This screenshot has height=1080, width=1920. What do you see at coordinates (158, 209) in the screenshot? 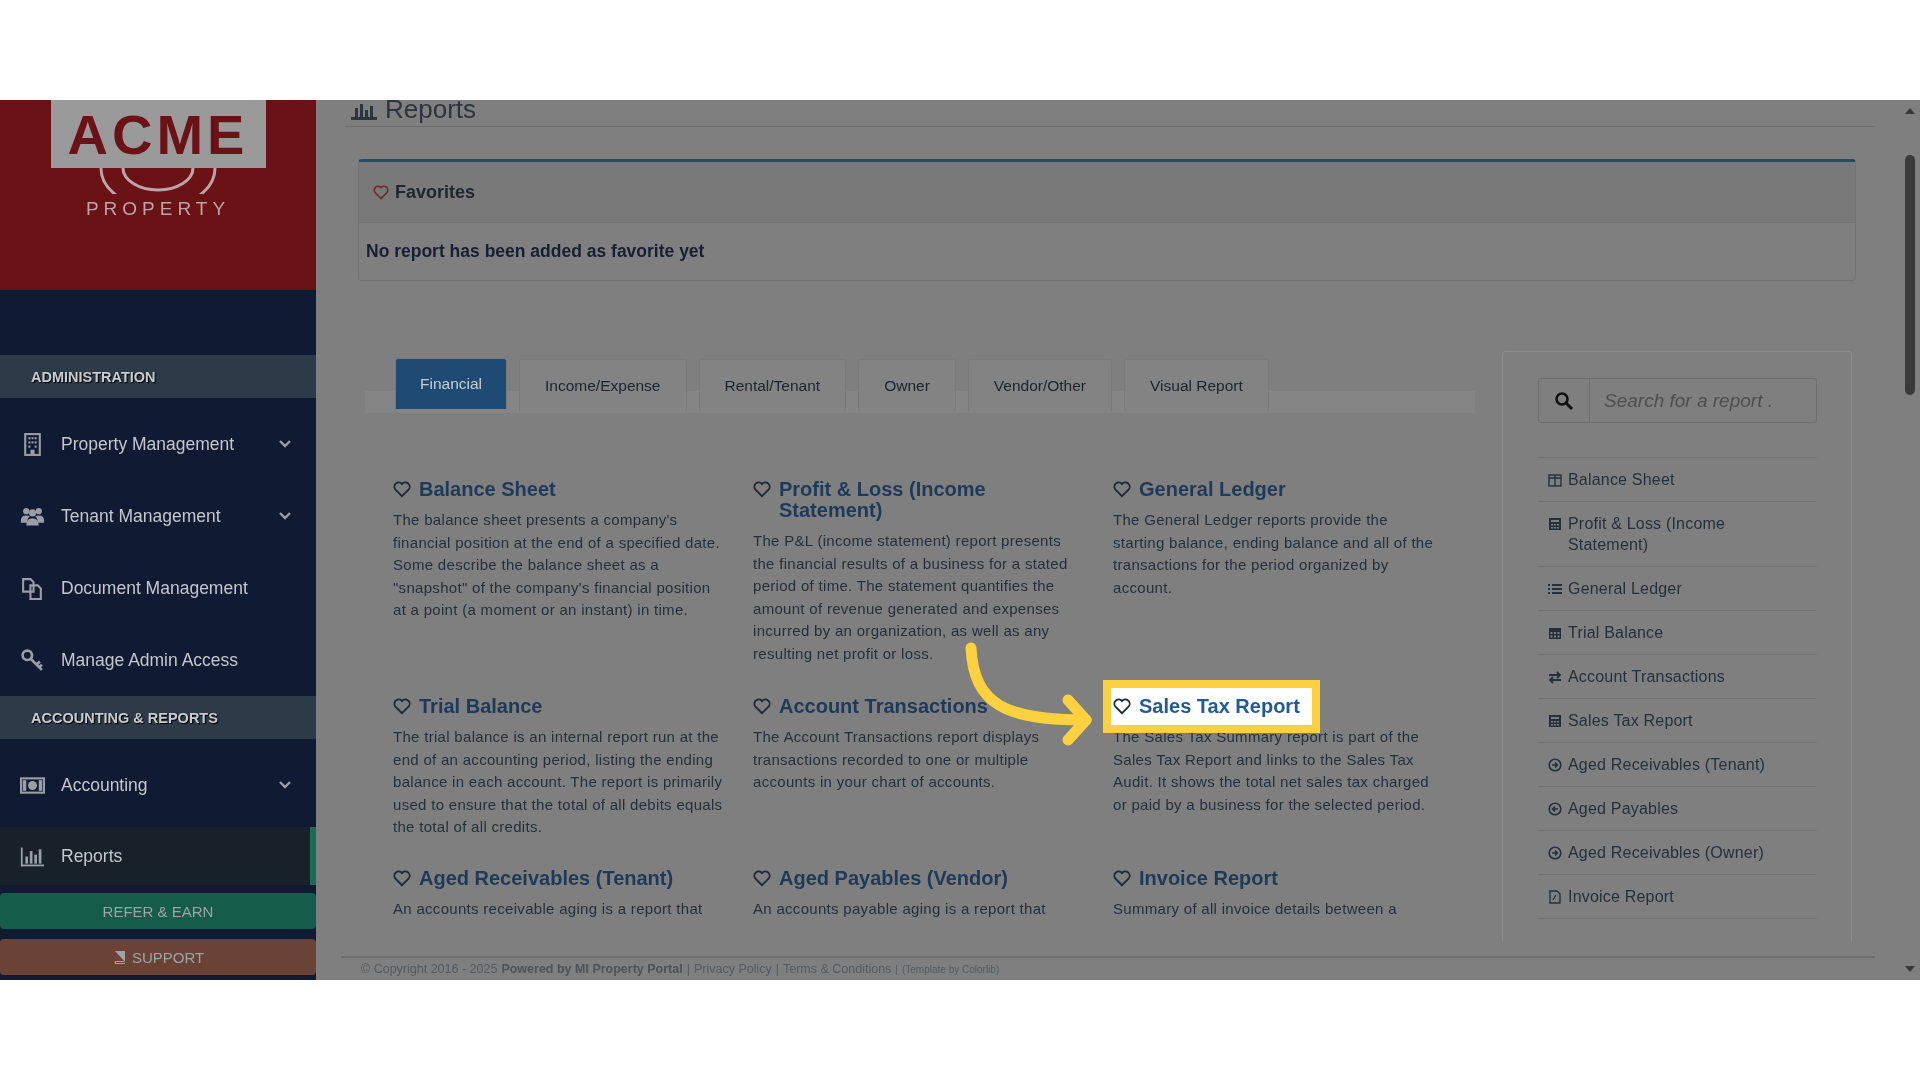
I see `logo-tagline: PROPERTY` at bounding box center [158, 209].